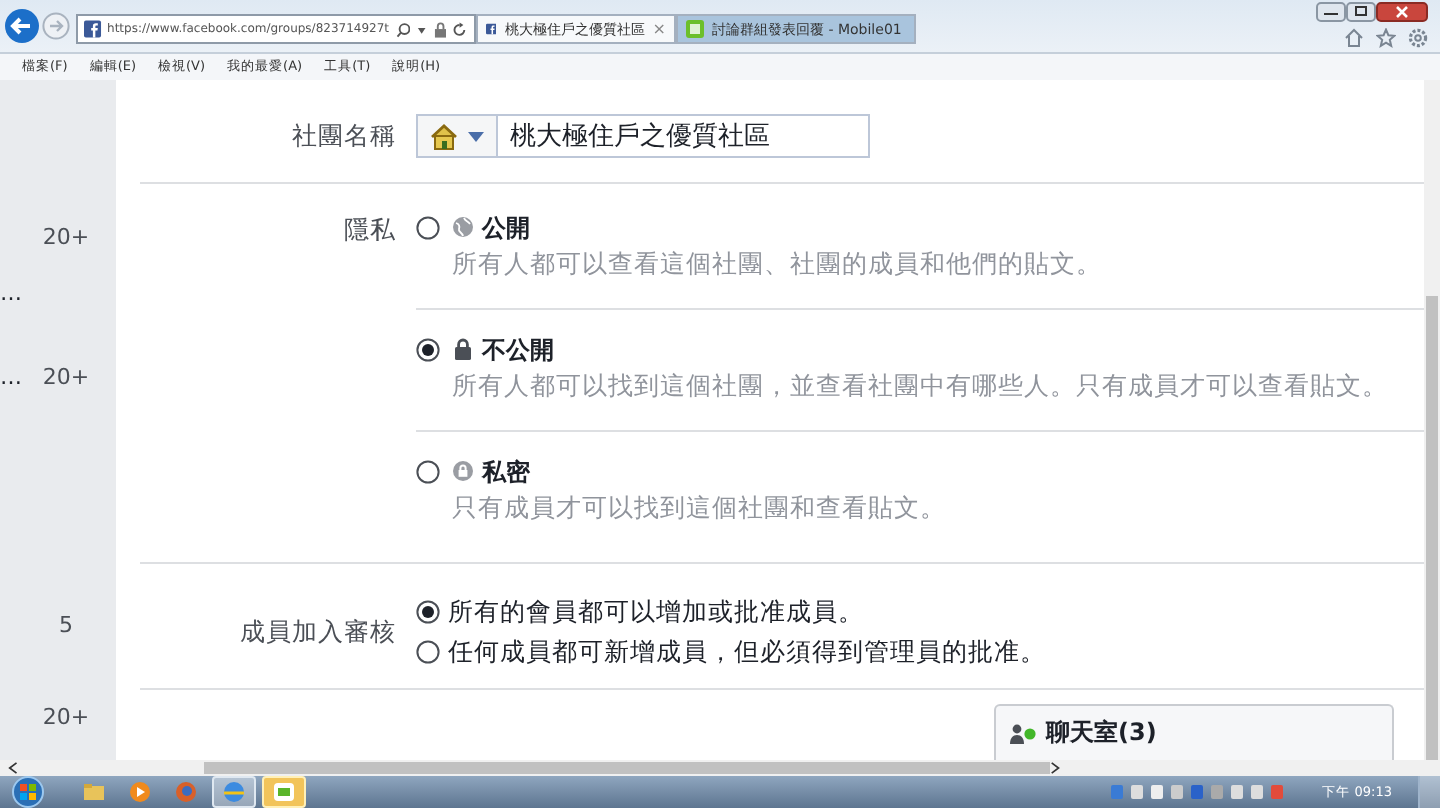  I want to click on padlock-circle-icon, so click(463, 472).